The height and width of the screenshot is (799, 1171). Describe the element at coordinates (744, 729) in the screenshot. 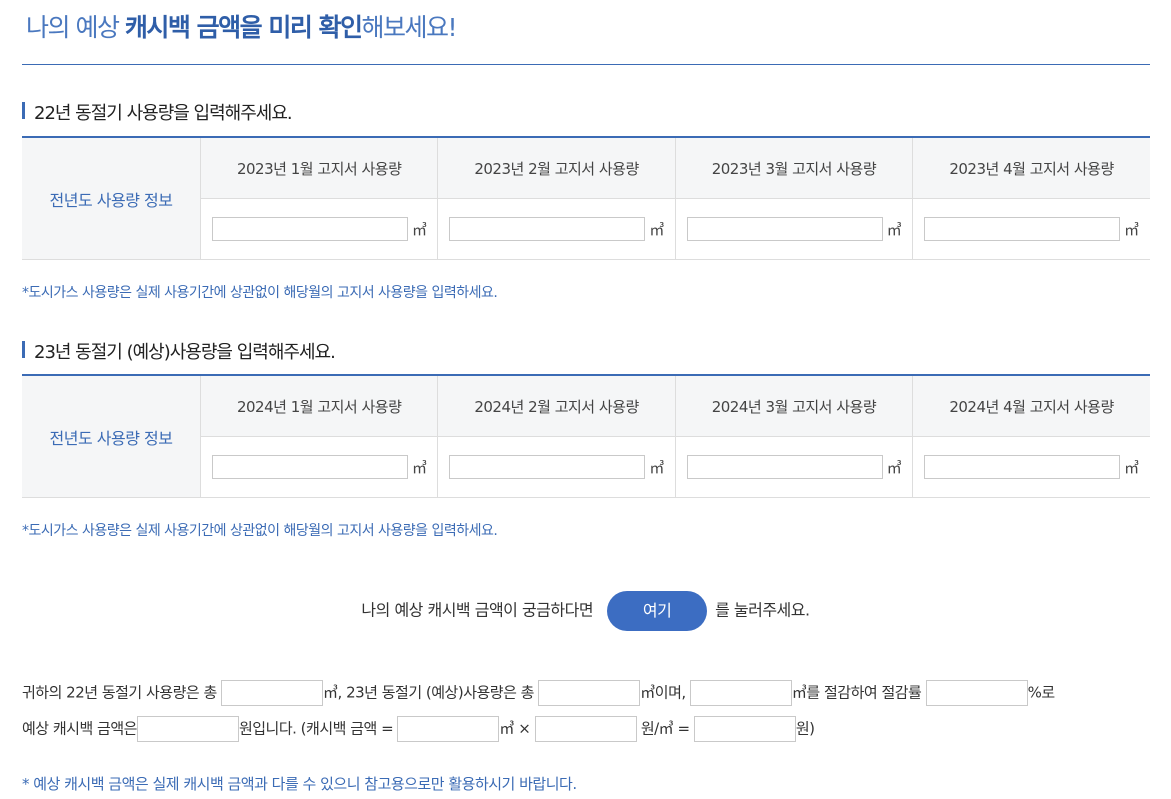

I see `formula-result-field` at that location.